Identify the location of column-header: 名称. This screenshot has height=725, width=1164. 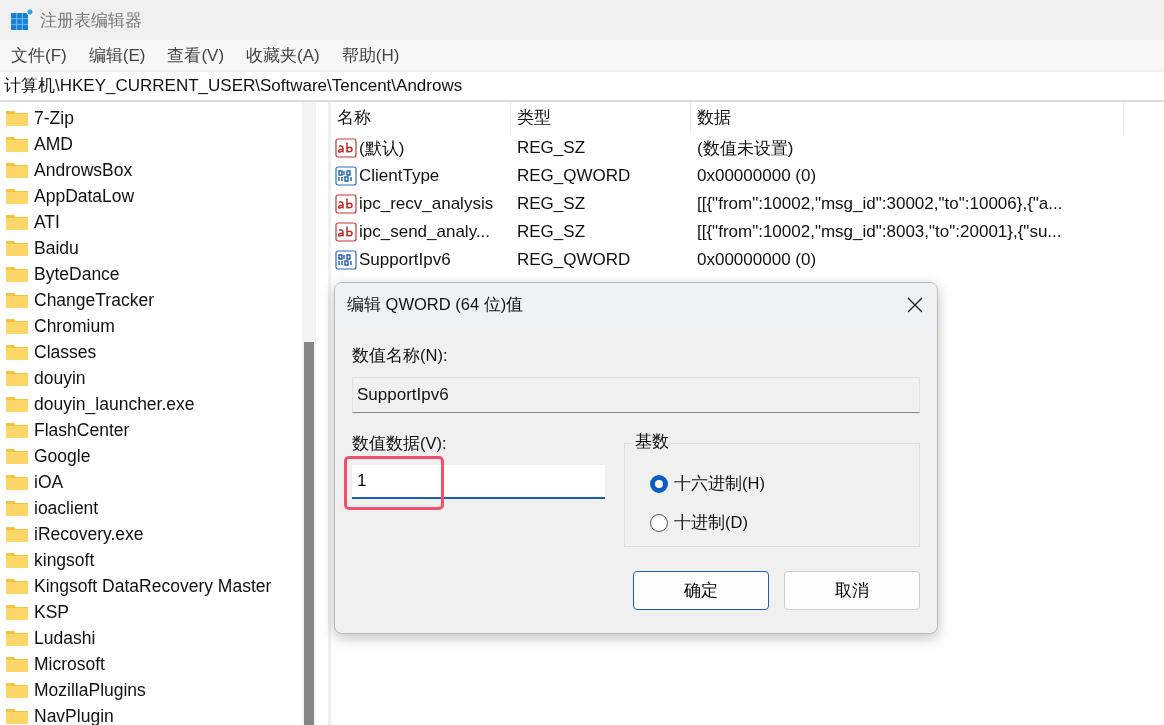
(421, 118).